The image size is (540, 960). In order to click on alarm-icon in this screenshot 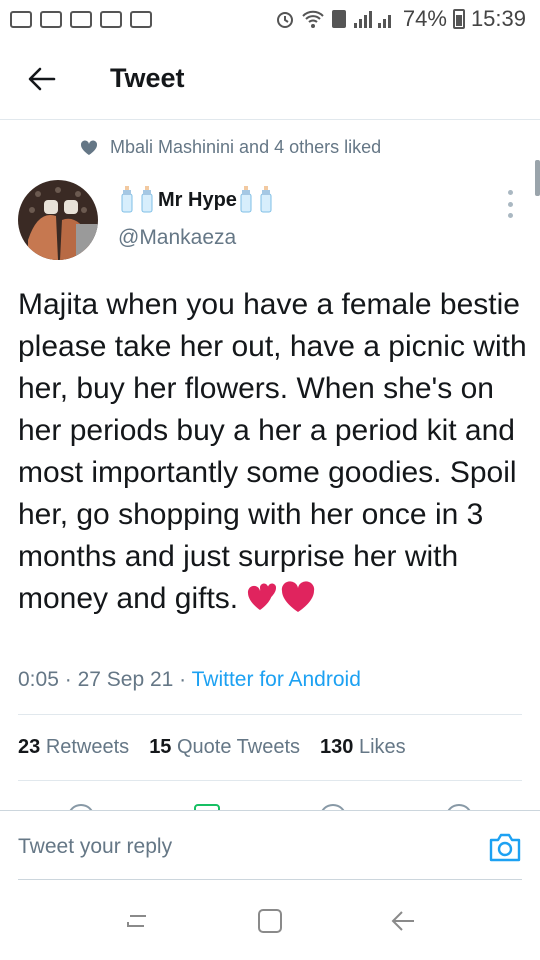, I will do `click(284, 20)`.